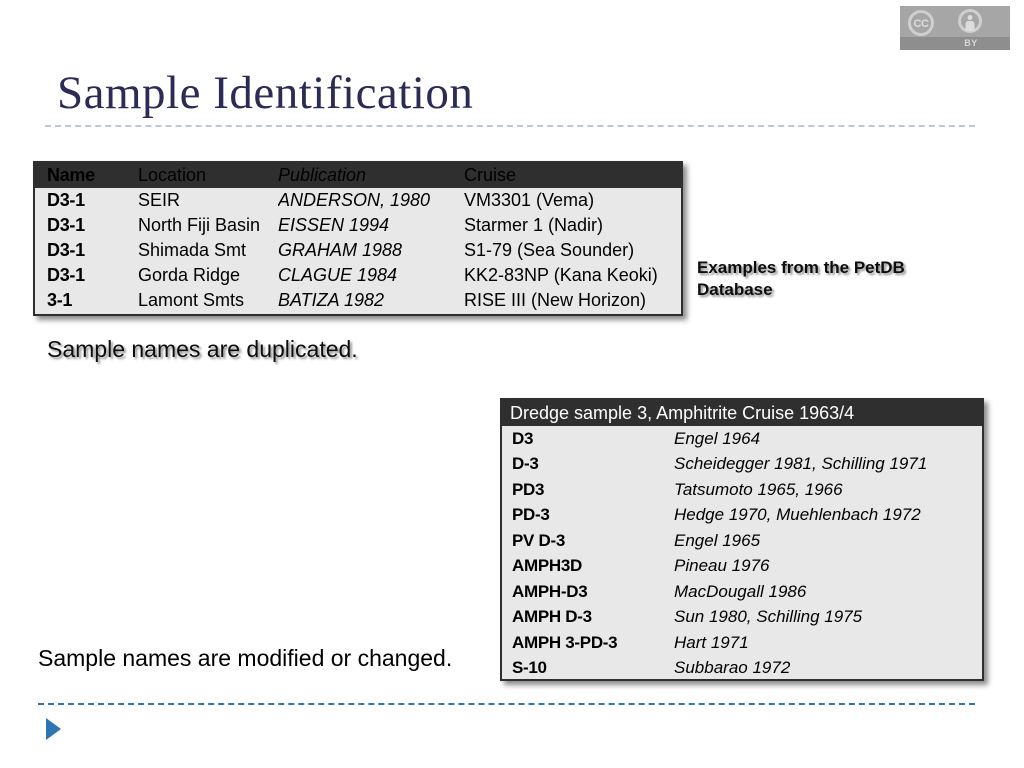  I want to click on cell-location: Lamont Smts, so click(191, 300).